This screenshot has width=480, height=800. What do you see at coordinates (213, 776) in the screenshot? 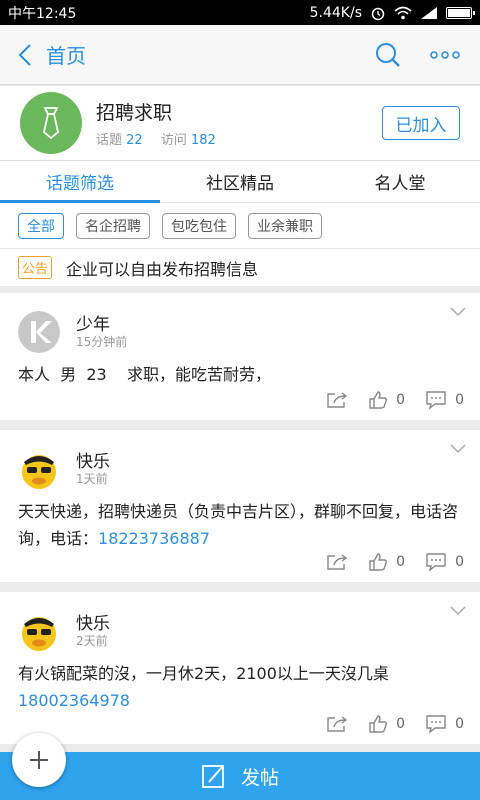
I see `edit-icon` at bounding box center [213, 776].